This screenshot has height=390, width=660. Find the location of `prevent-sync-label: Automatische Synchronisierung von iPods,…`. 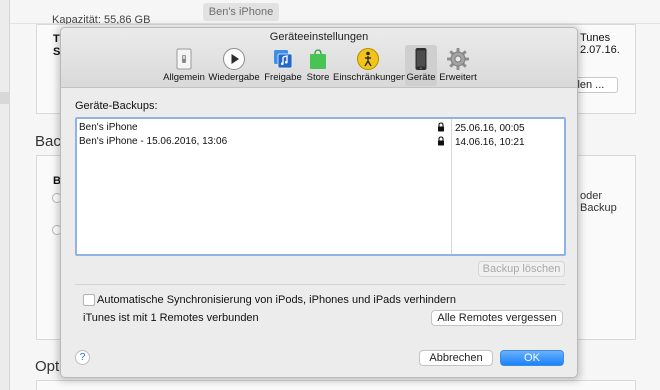

prevent-sync-label: Automatische Synchronisierung von iPods,… is located at coordinates (276, 300).